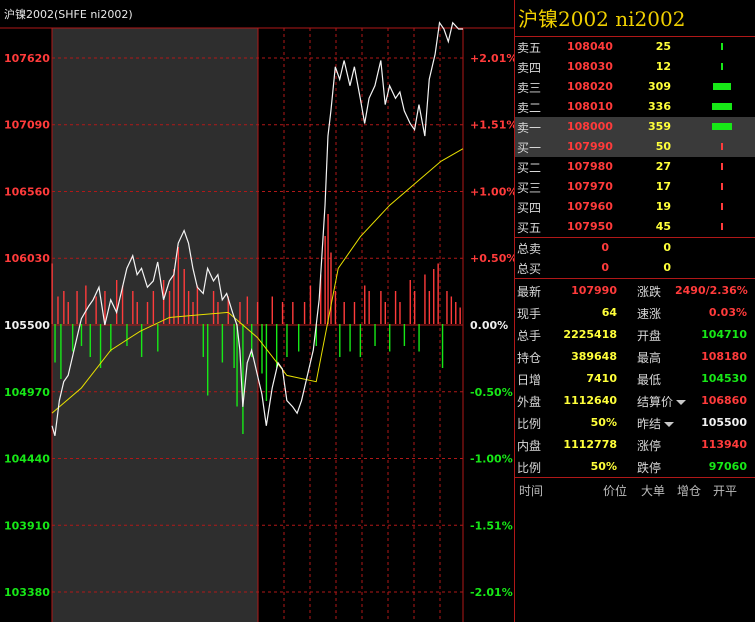 This screenshot has height=622, width=755. What do you see at coordinates (635, 187) in the screenshot?
I see `bid-level-3: 买三 107970 17` at bounding box center [635, 187].